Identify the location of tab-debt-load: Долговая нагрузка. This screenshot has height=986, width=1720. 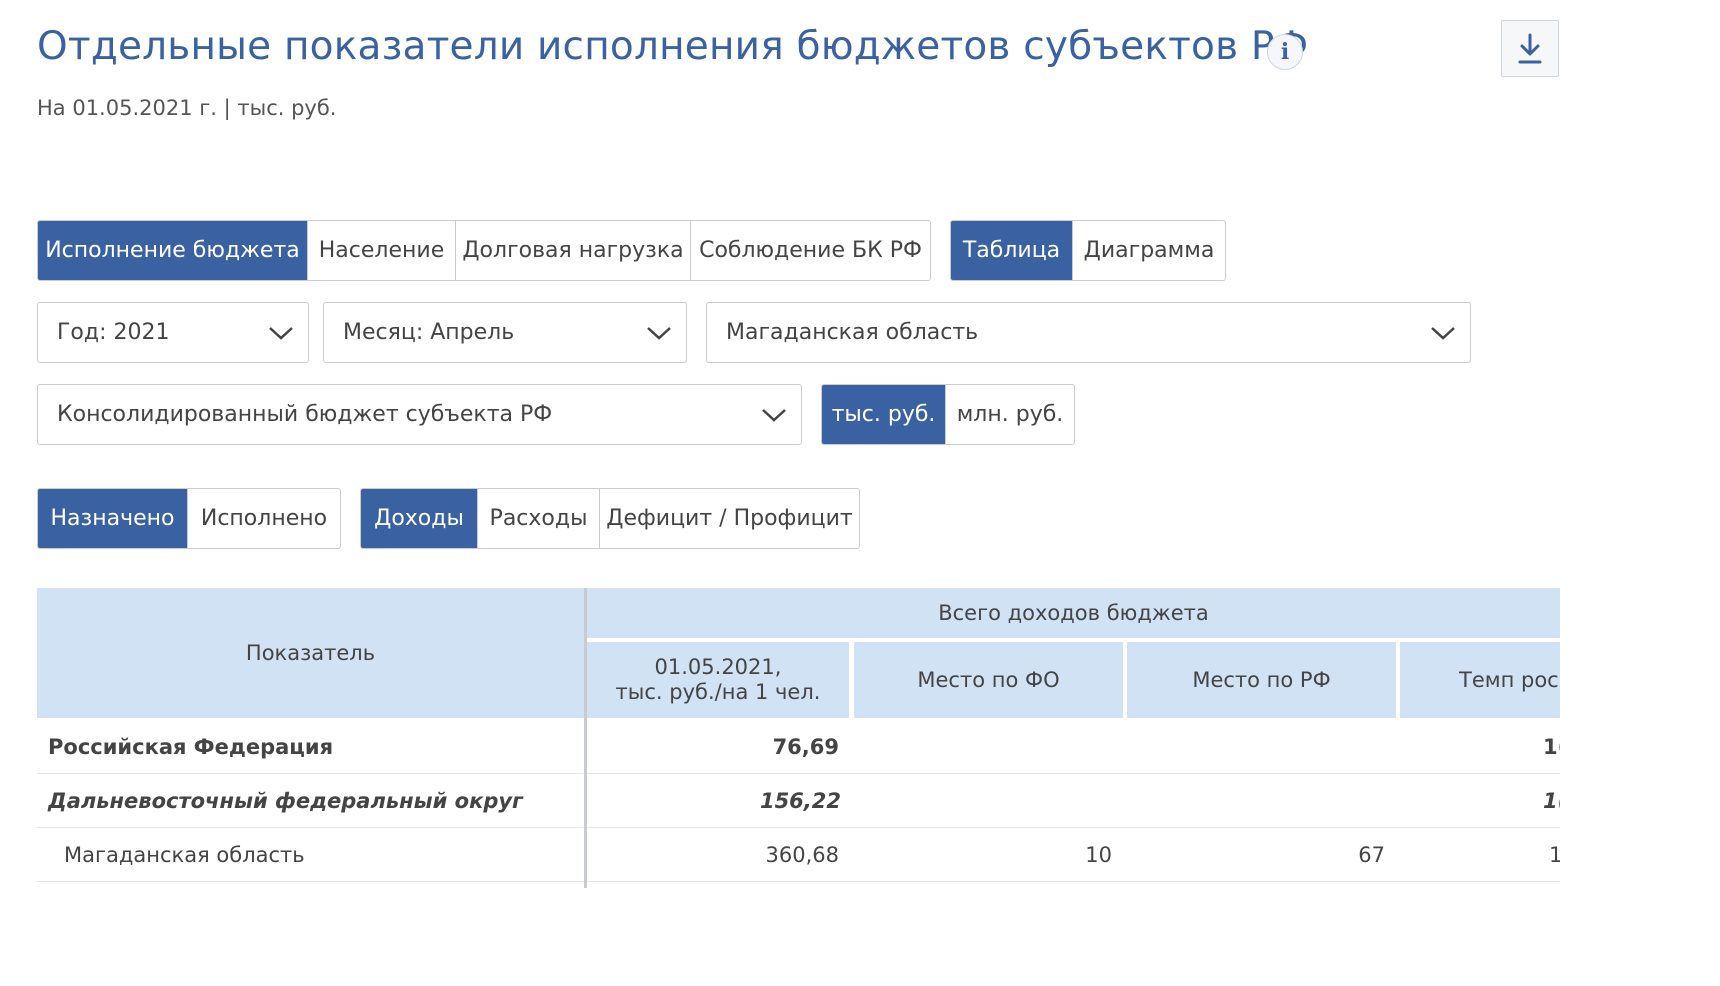
(573, 250).